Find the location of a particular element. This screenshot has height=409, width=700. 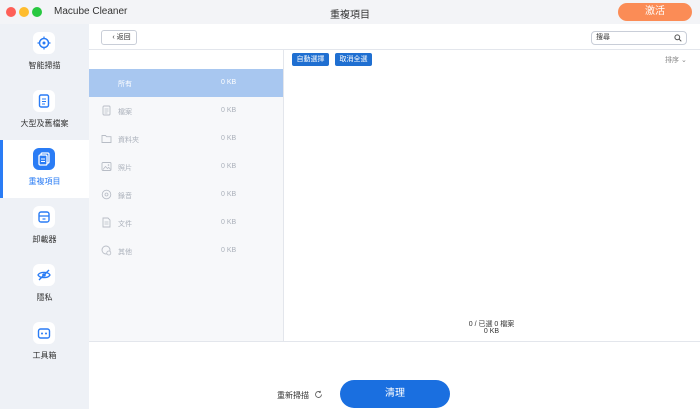

chevron-left-icon: ‹ is located at coordinates (113, 37).